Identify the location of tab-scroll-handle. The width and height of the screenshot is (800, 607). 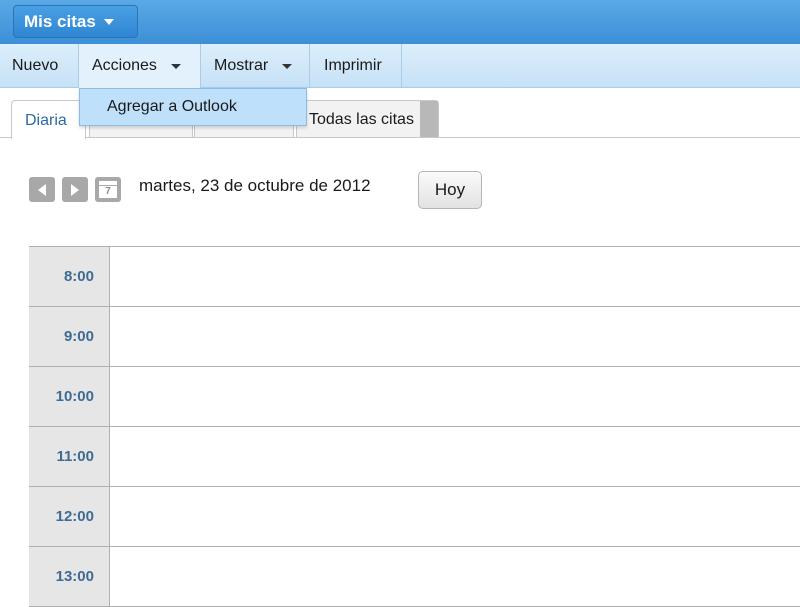
(429, 119).